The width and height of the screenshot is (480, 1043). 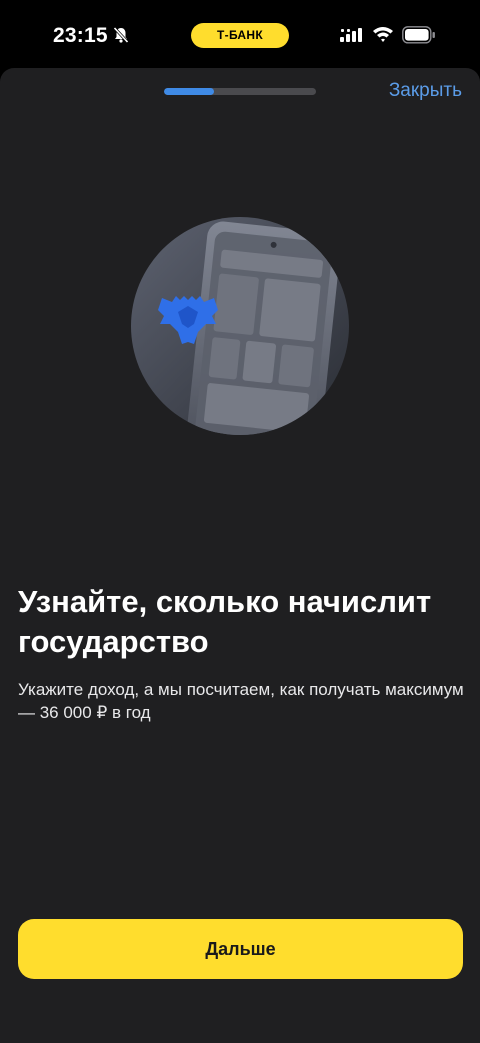 I want to click on next-button: Дальше, so click(x=240, y=949).